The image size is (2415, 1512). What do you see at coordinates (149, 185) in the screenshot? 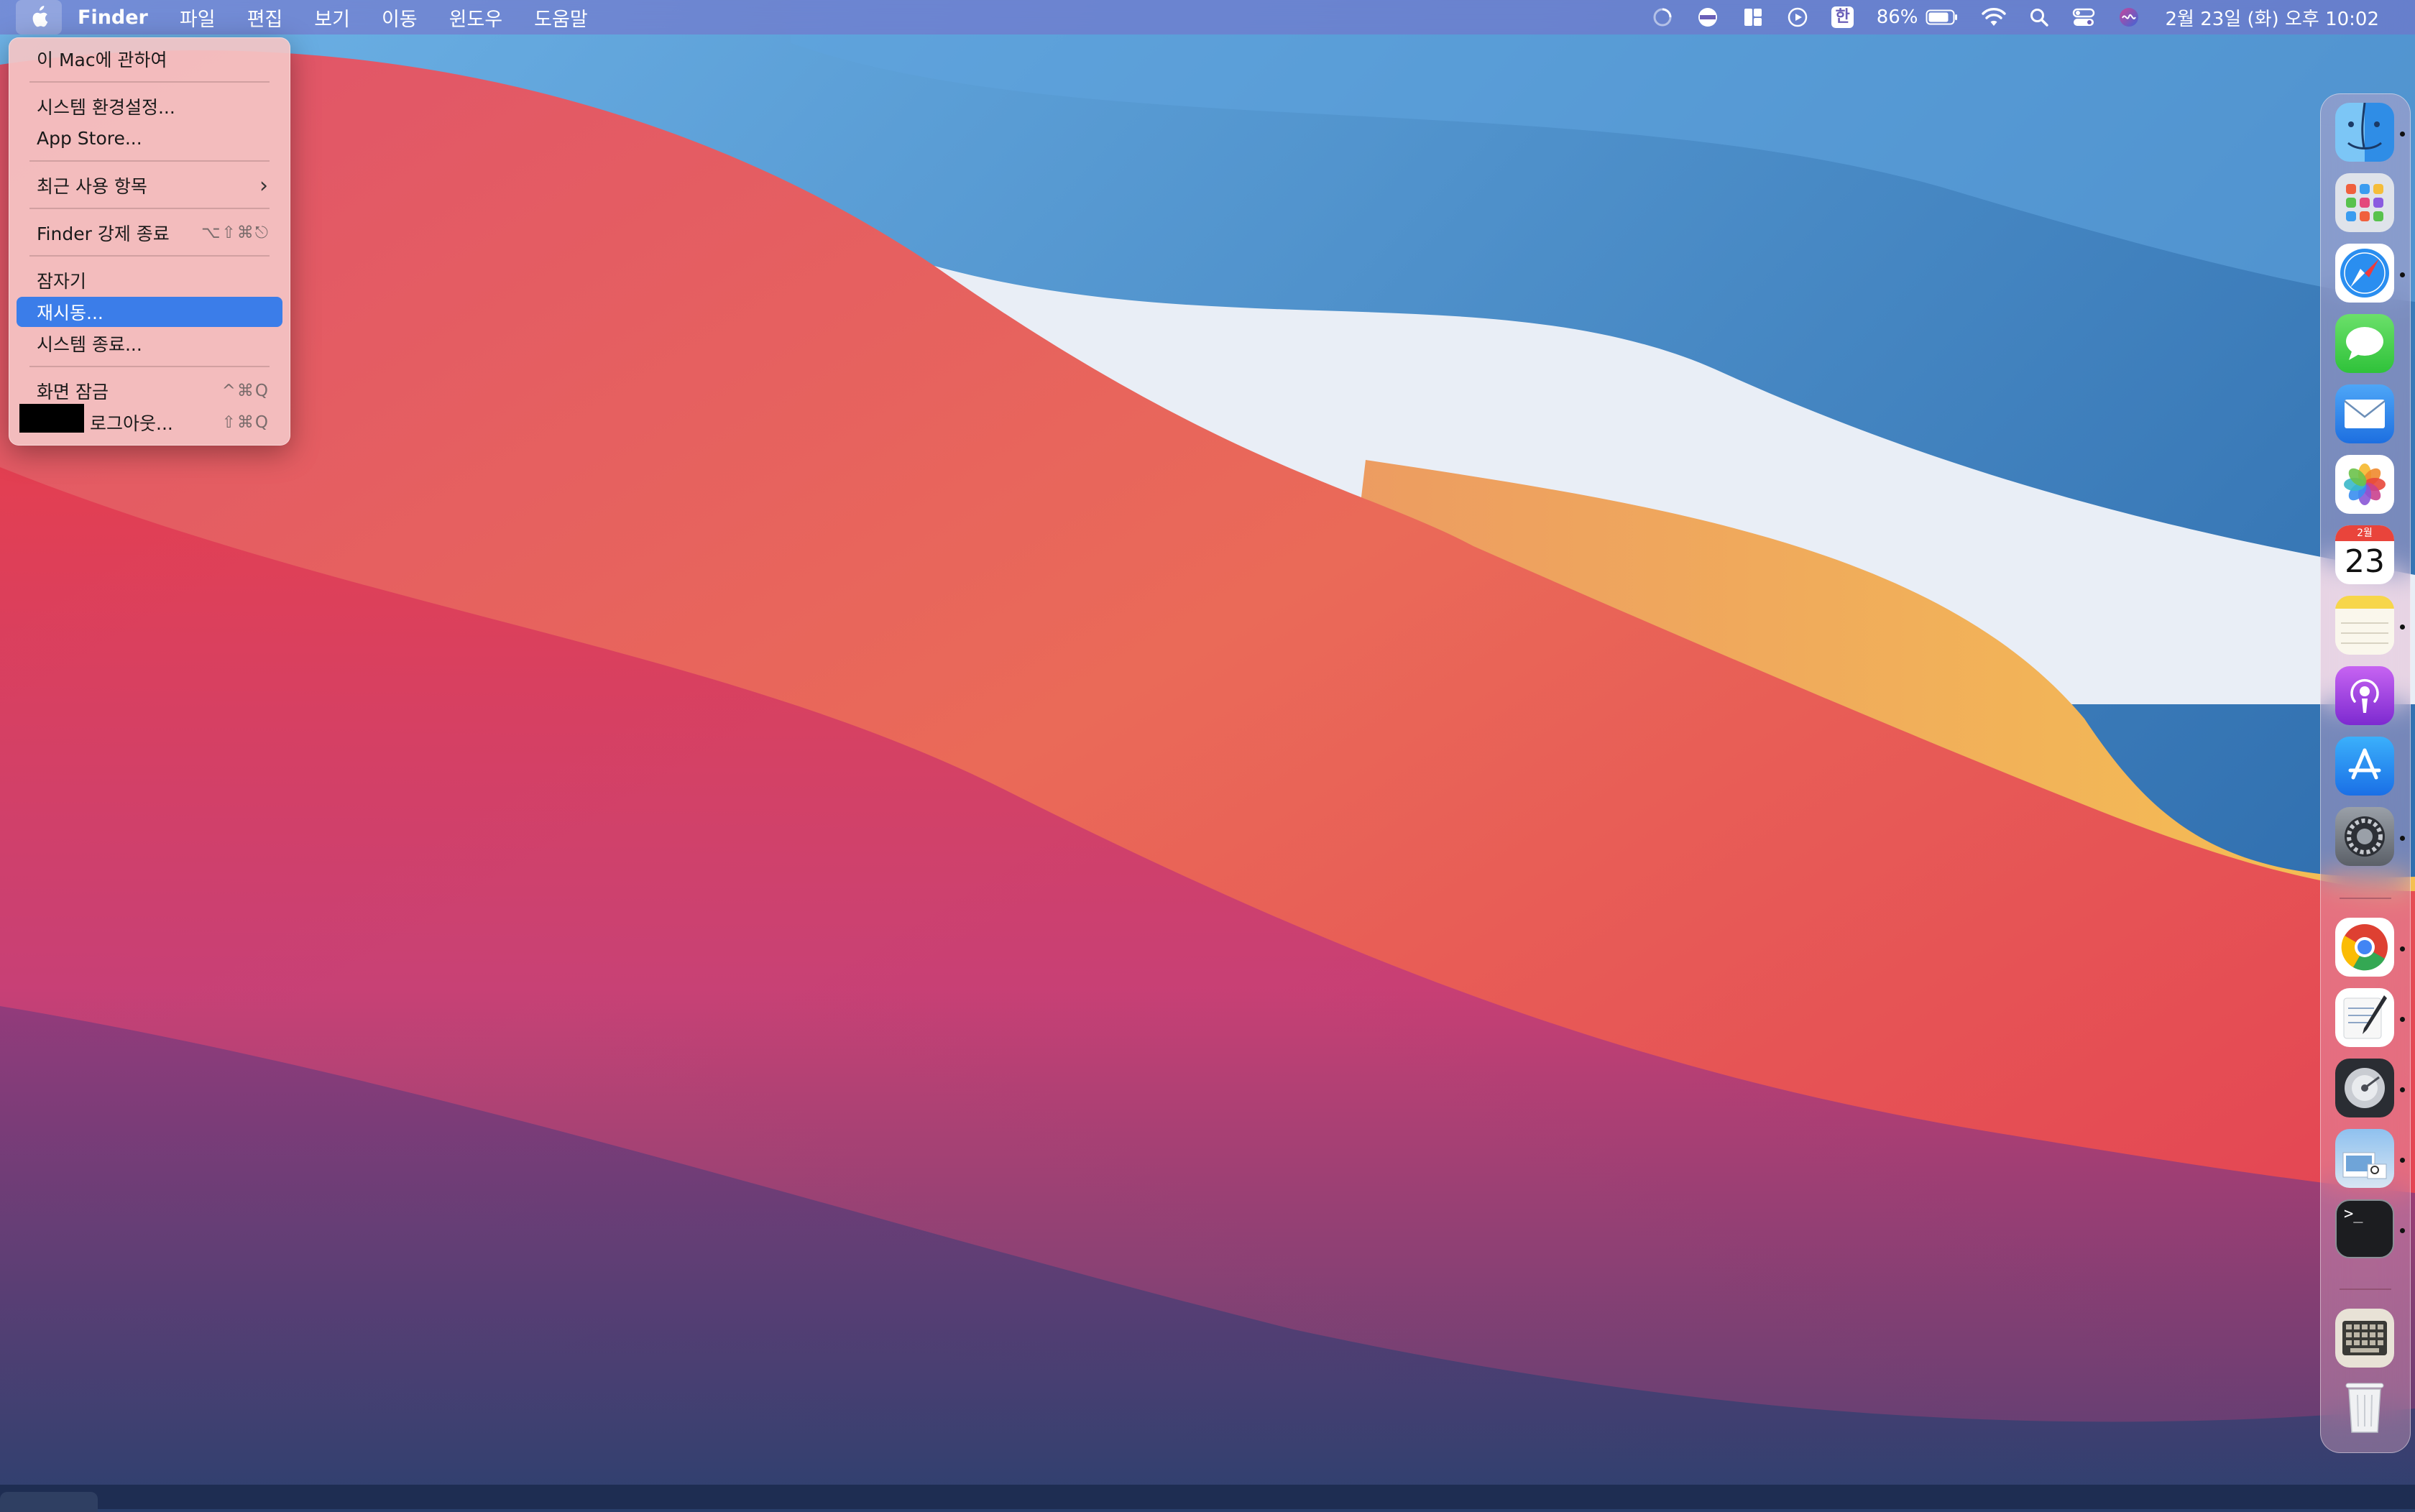
I see `menu-item-recent-items: 최근 사용 항목 ›` at bounding box center [149, 185].